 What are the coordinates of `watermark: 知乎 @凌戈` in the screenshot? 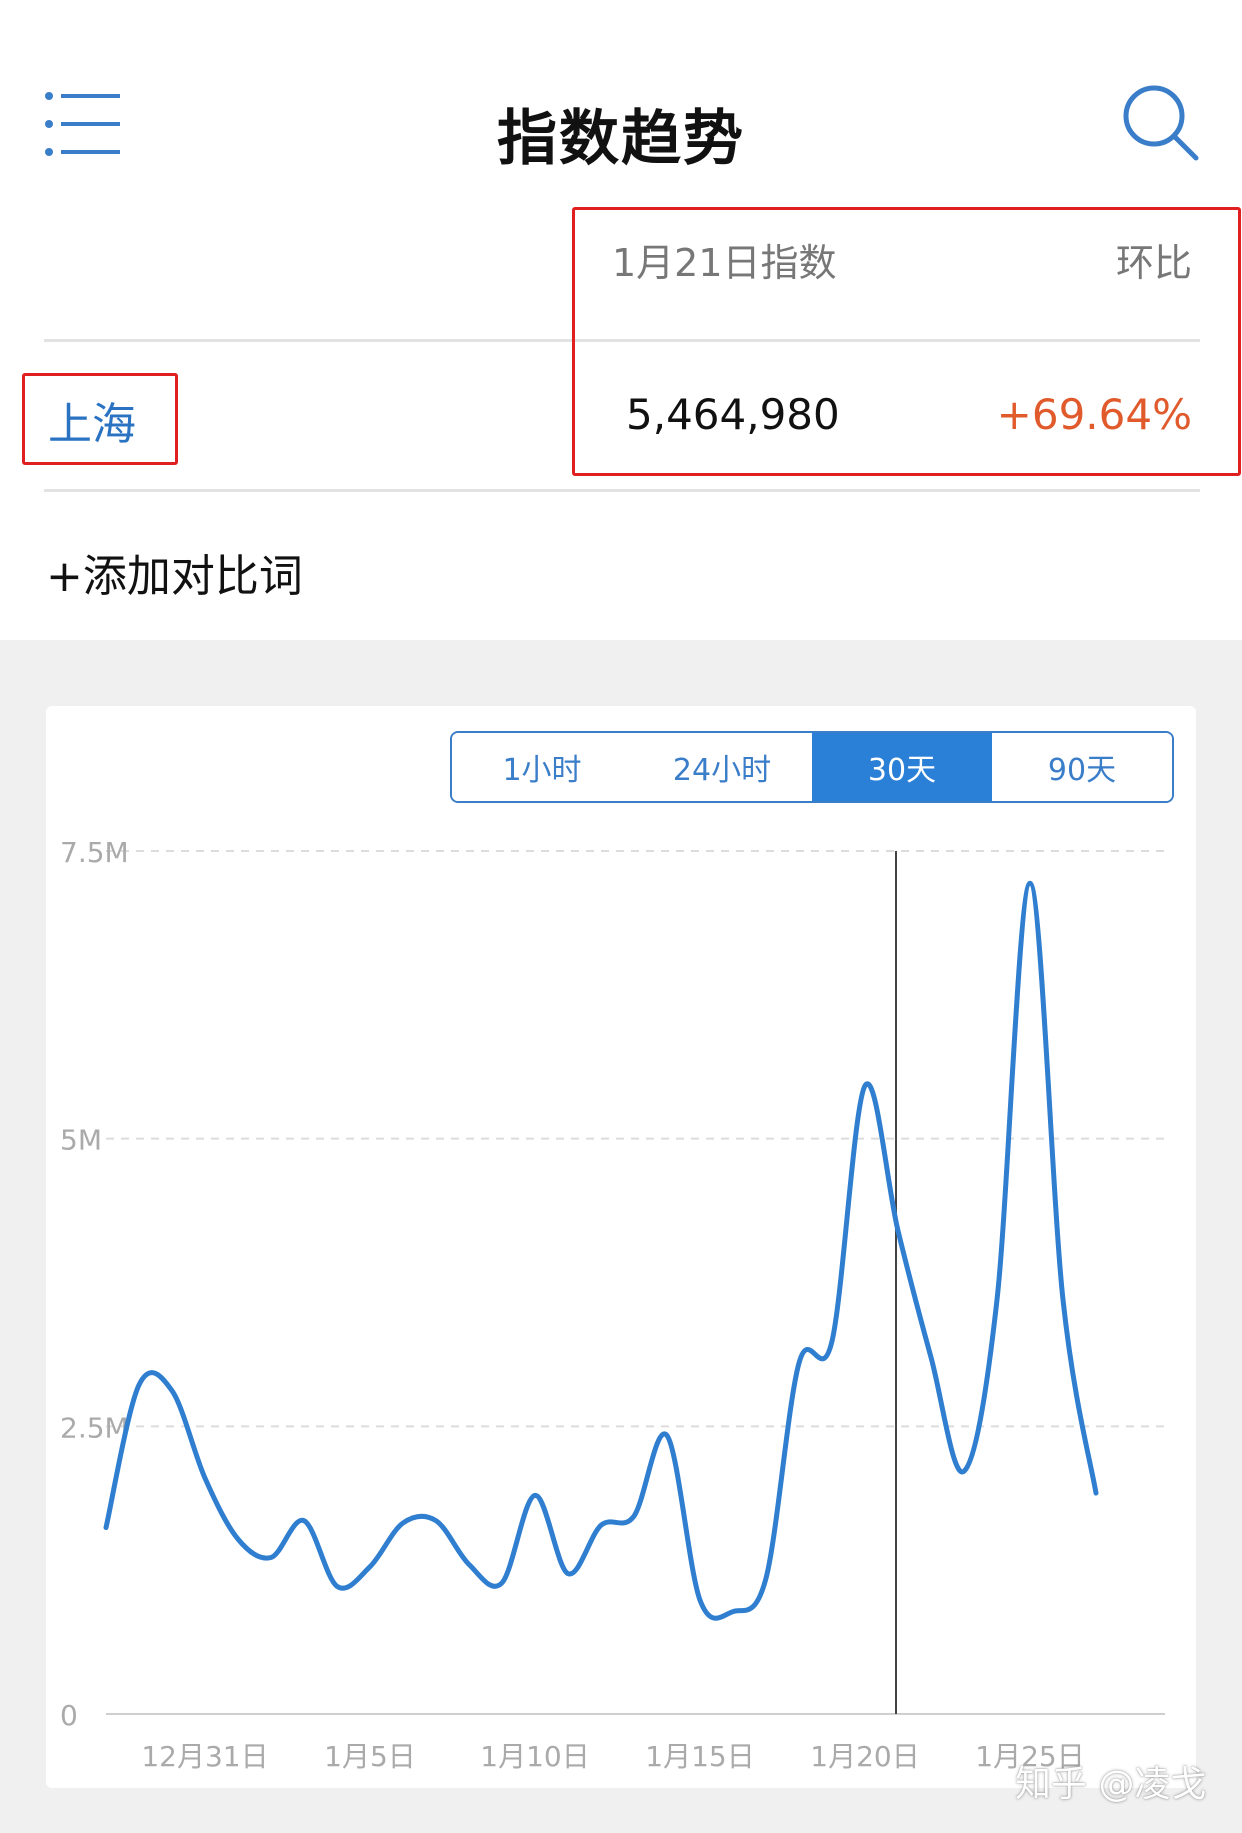 It's located at (1111, 1784).